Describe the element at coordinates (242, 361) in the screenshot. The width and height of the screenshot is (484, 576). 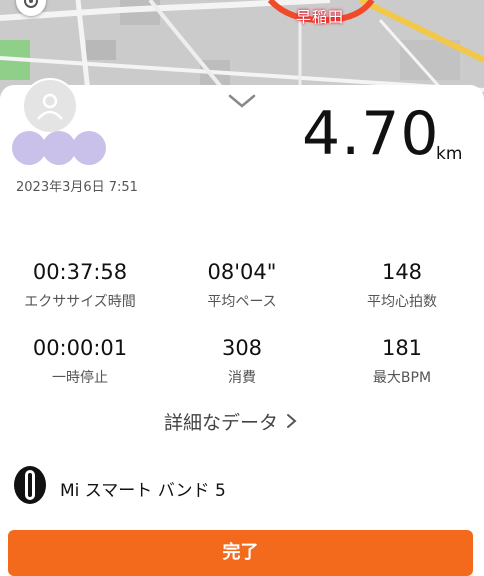
I see `stat-calories: 308 消費` at that location.